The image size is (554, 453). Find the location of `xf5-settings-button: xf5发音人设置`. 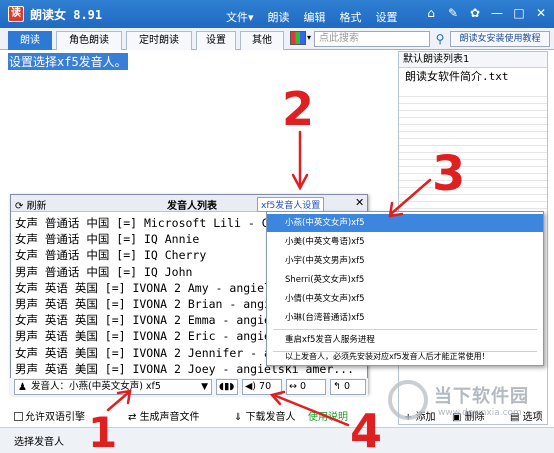

xf5-settings-button: xf5发音人设置 is located at coordinates (291, 204).